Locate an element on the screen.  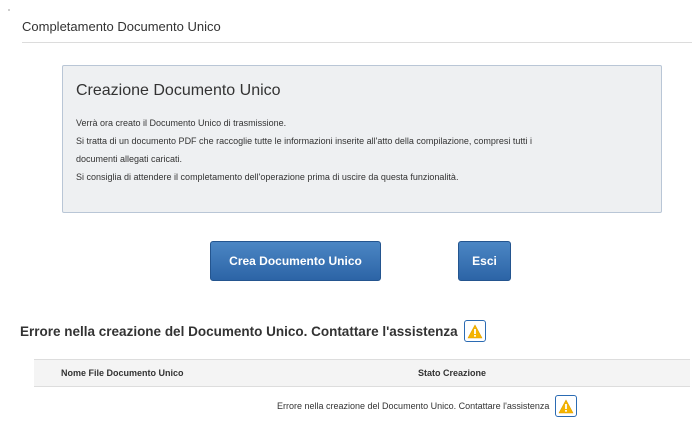
info-panel-title: Creazione Documento Unico is located at coordinates (178, 90).